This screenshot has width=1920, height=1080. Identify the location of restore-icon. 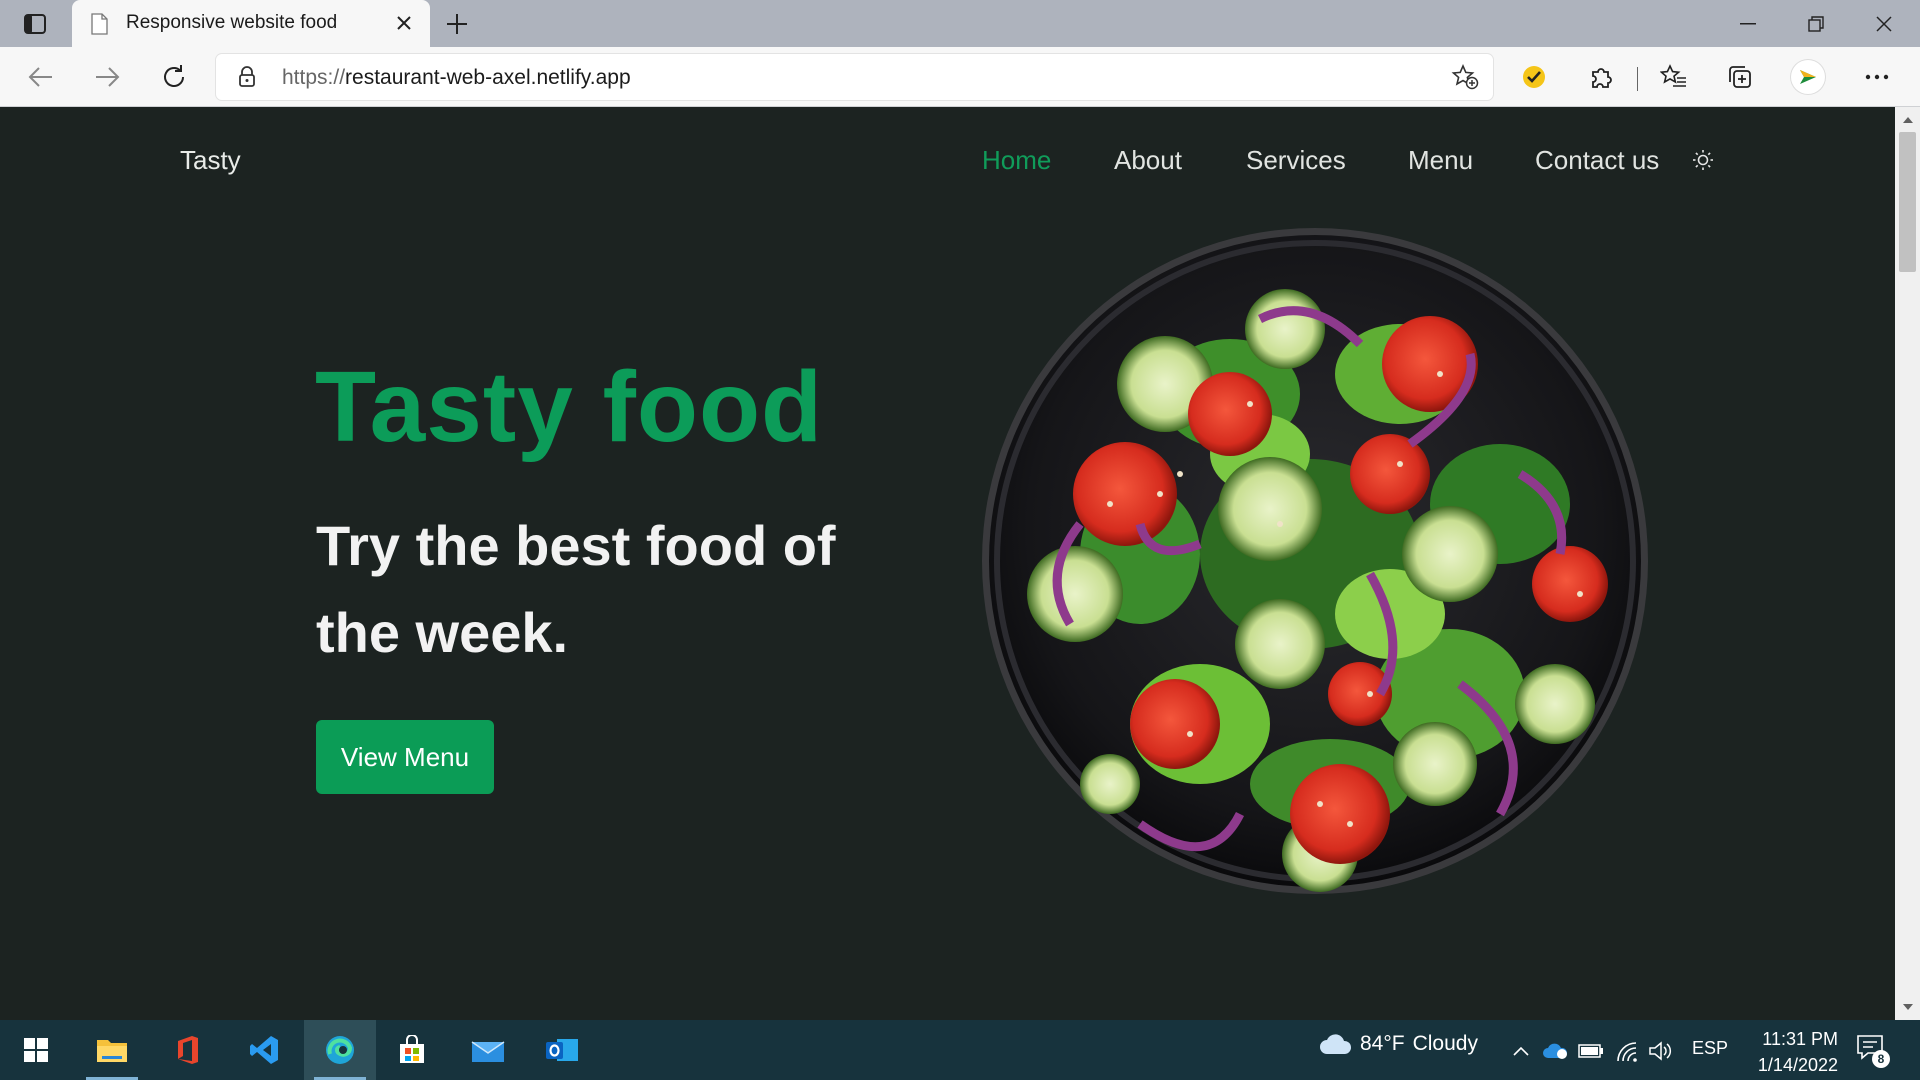
(1816, 24).